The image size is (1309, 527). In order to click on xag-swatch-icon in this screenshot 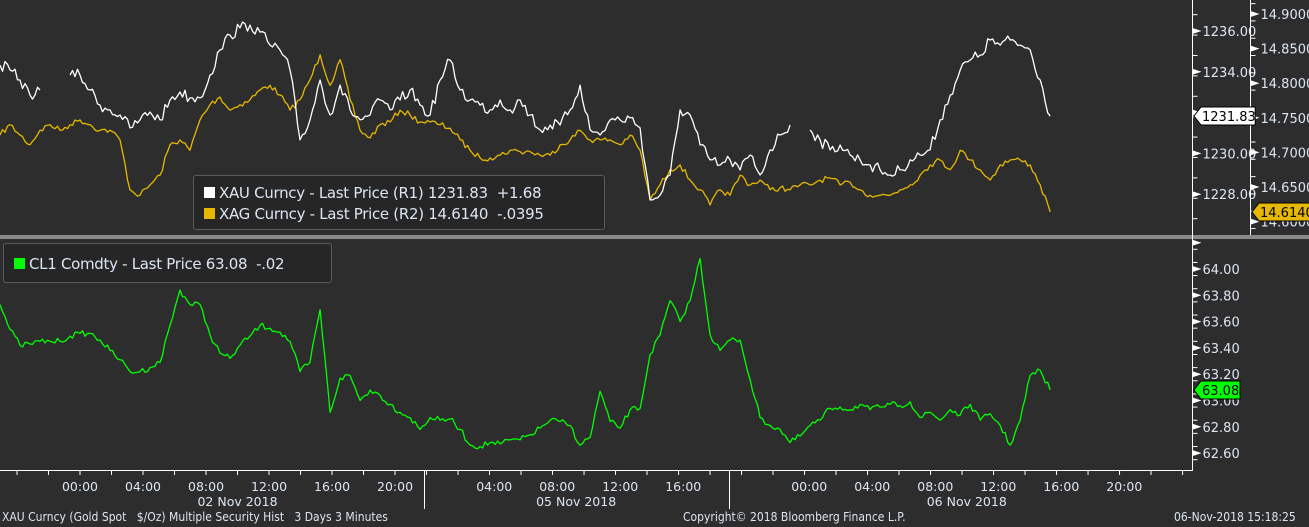, I will do `click(209, 213)`.